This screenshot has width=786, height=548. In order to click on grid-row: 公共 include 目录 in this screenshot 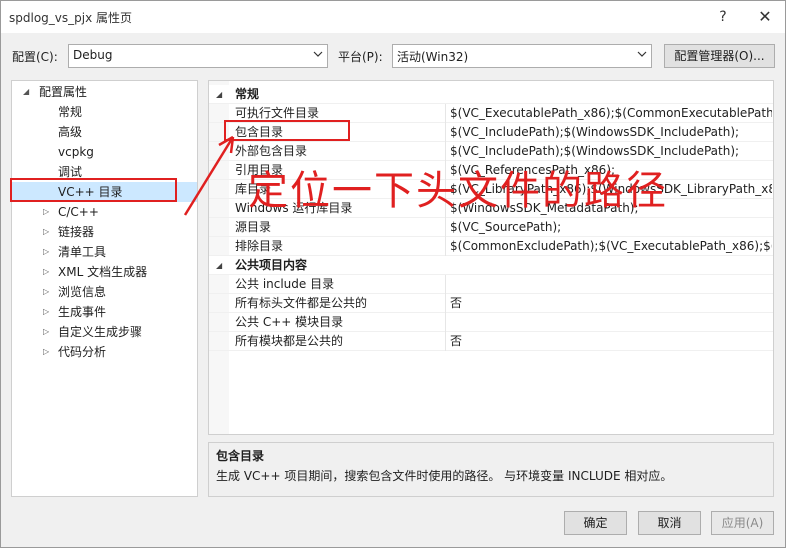, I will do `click(491, 284)`.